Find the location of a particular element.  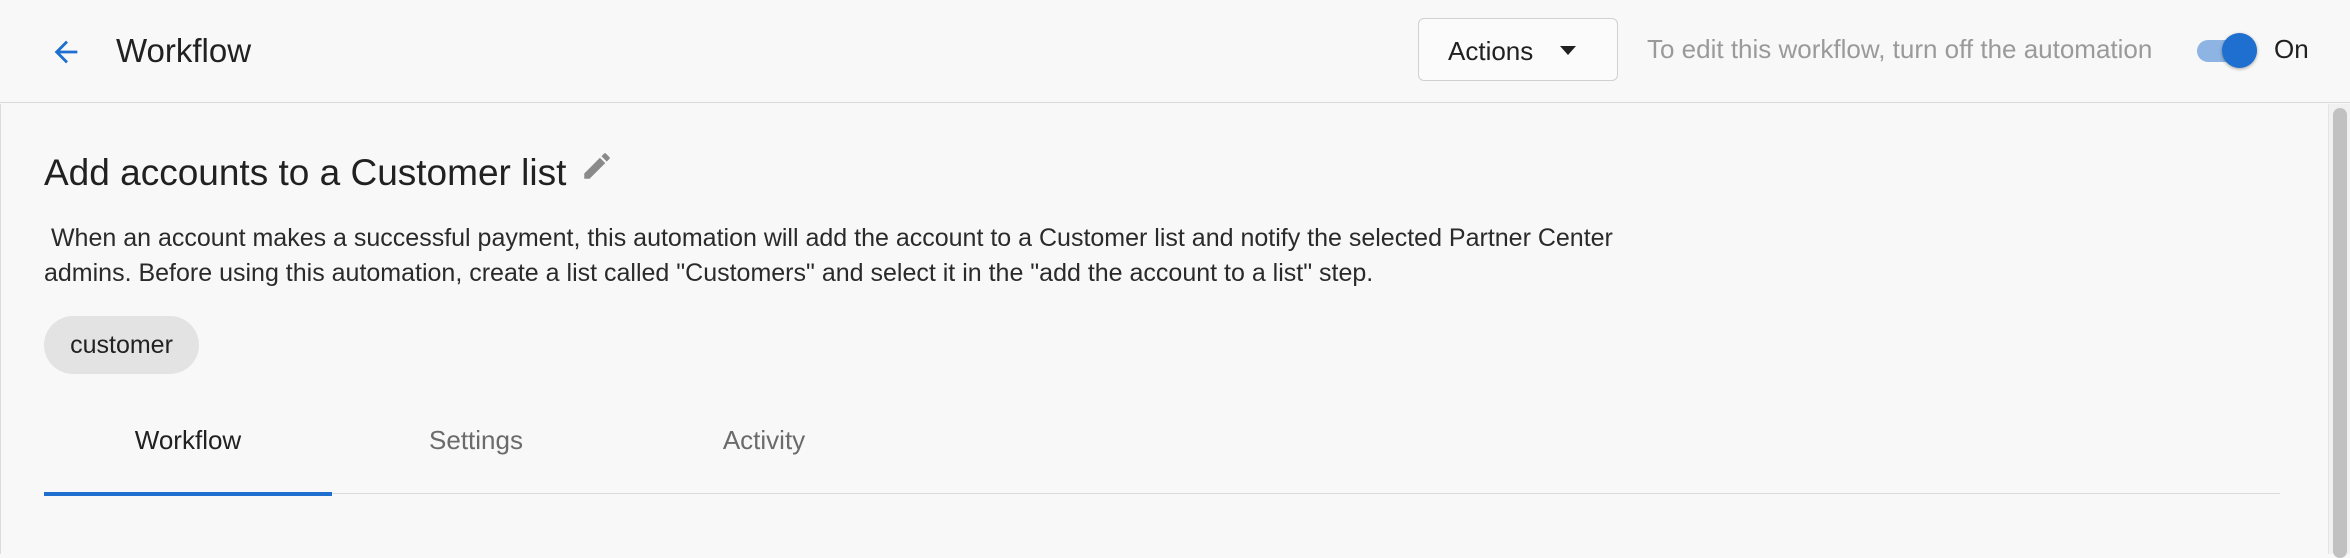

scrollbar-thumb is located at coordinates (2340, 333).